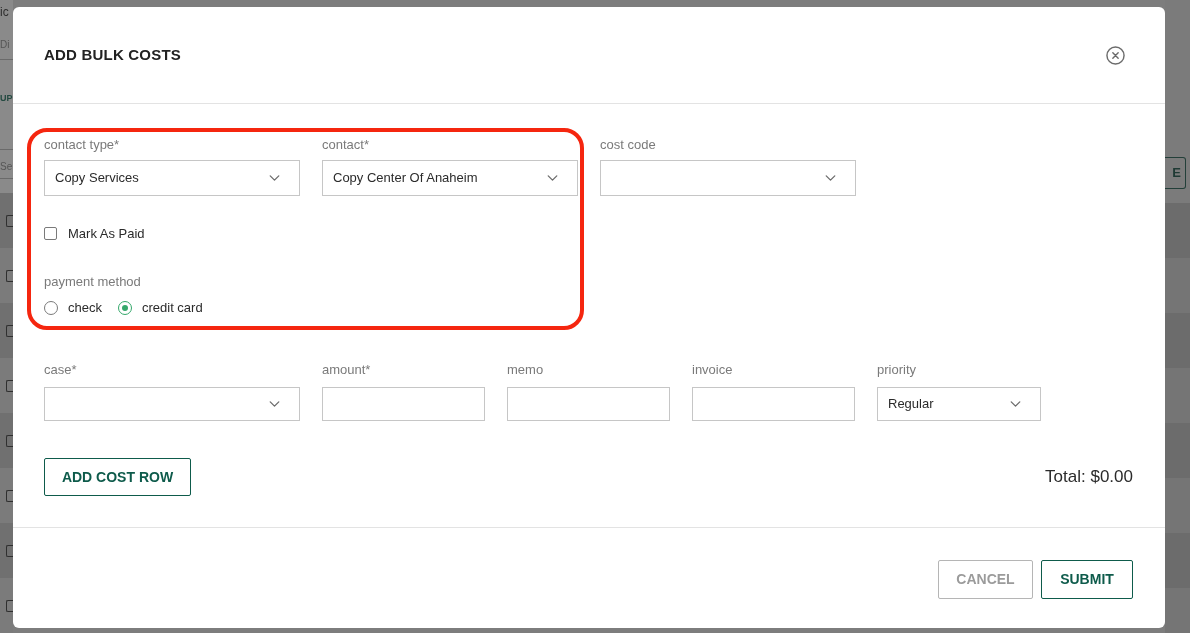 The image size is (1190, 633). I want to click on add-cost-row-button: ADD COST ROW, so click(117, 477).